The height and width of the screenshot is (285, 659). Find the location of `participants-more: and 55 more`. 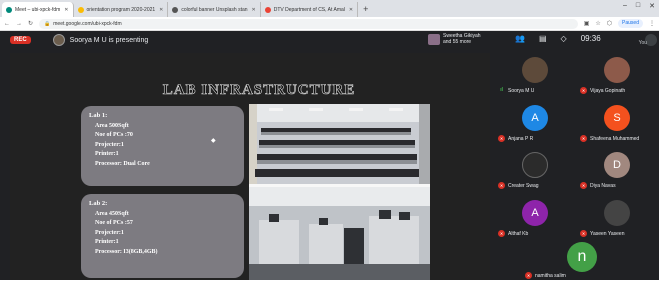

participants-more: and 55 more is located at coordinates (457, 42).